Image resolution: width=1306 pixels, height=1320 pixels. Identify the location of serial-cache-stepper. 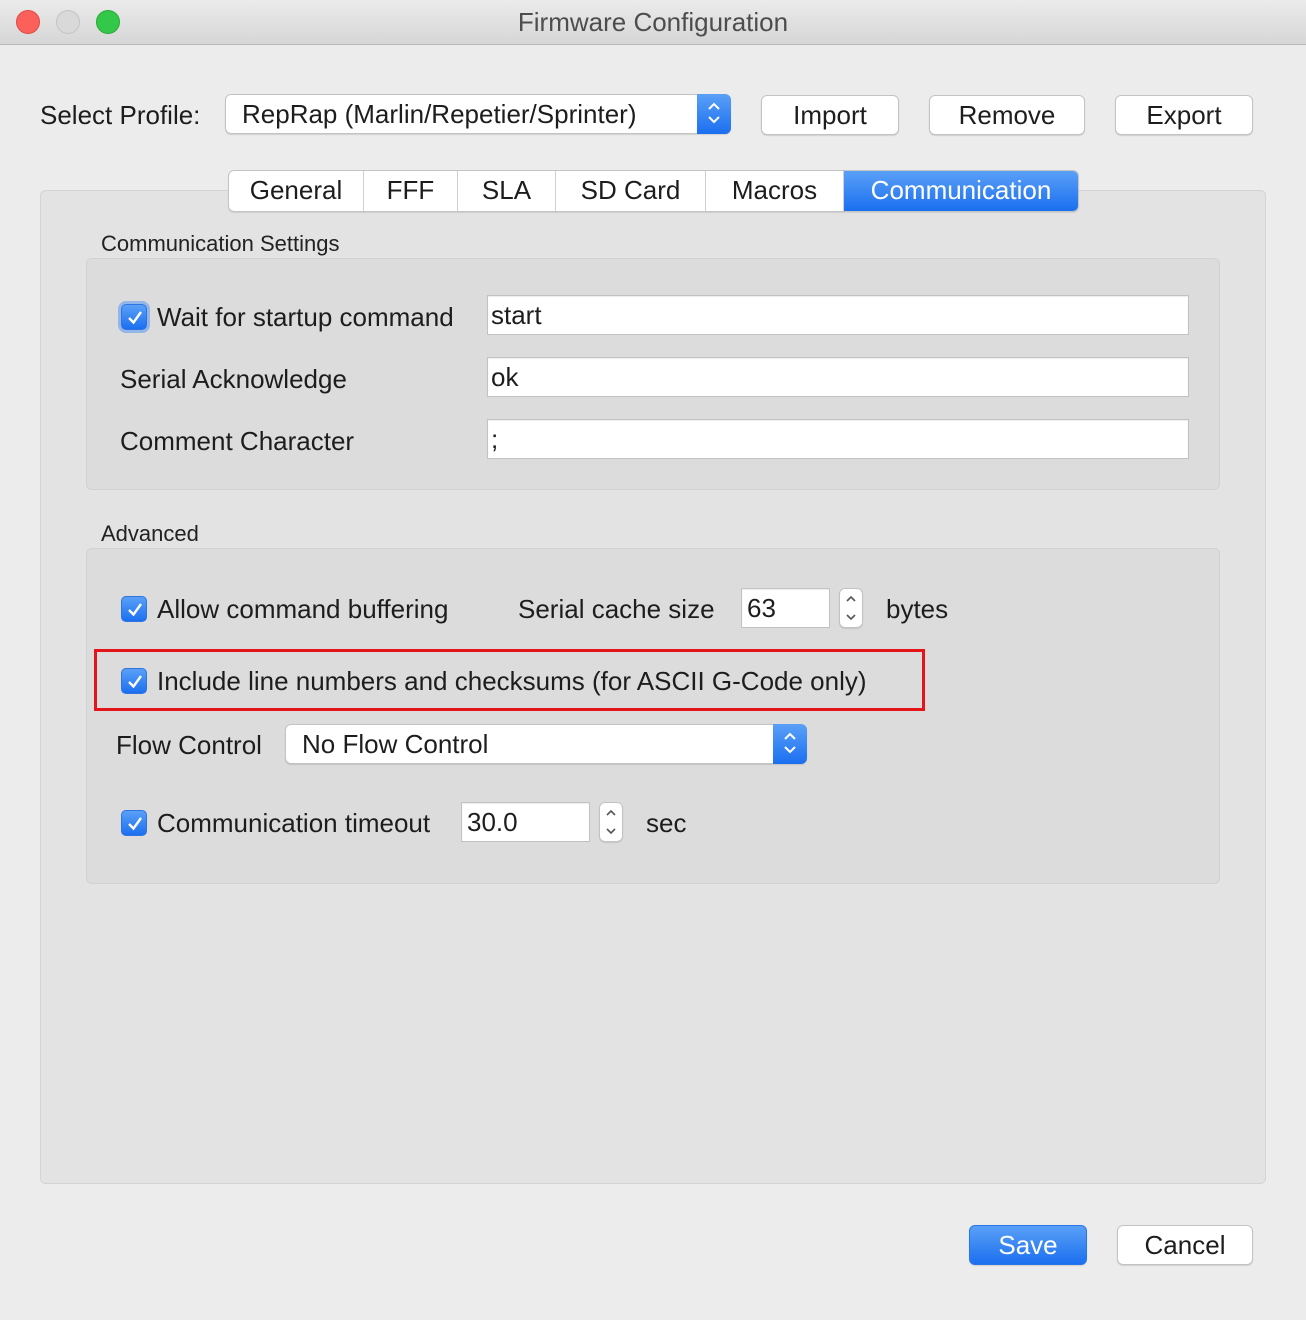
(851, 608).